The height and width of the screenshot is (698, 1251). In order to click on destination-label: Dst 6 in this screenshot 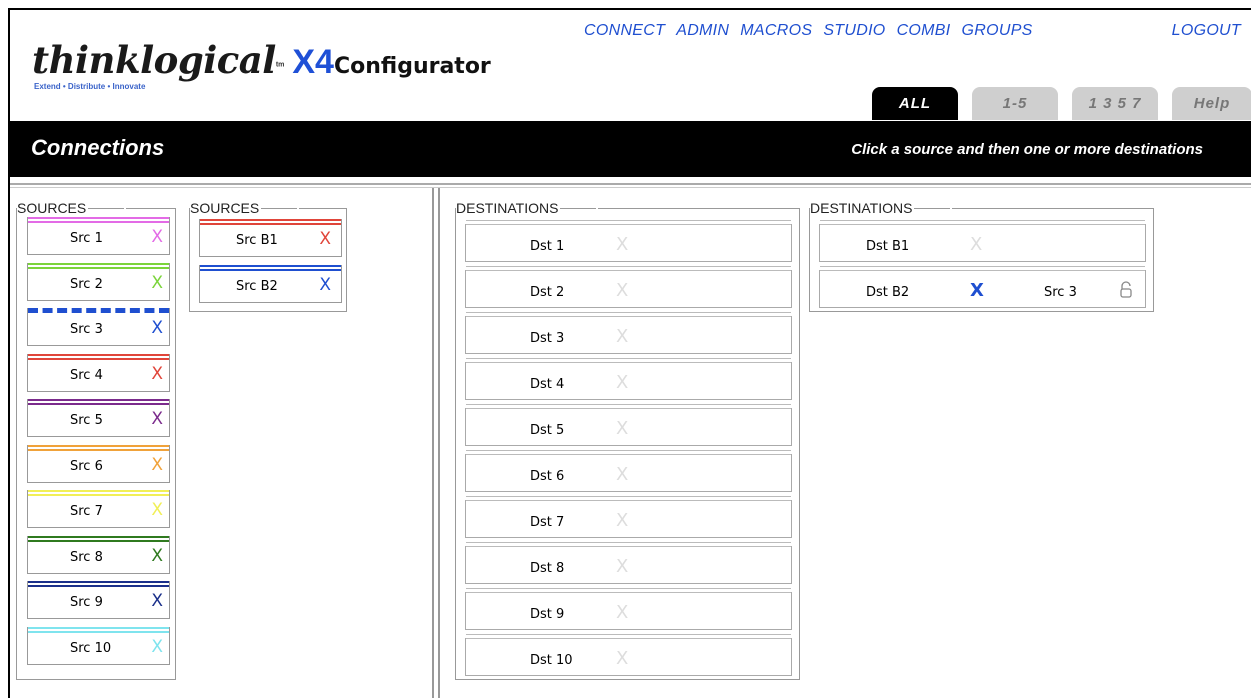, I will do `click(547, 476)`.